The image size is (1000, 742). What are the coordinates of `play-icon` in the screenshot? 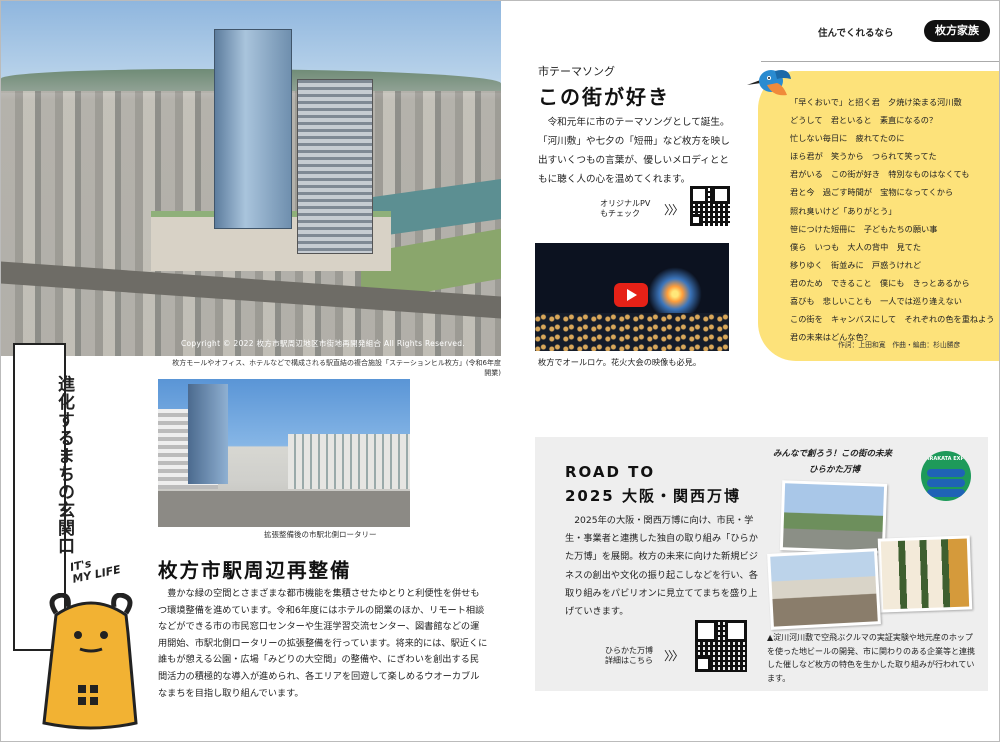 It's located at (631, 295).